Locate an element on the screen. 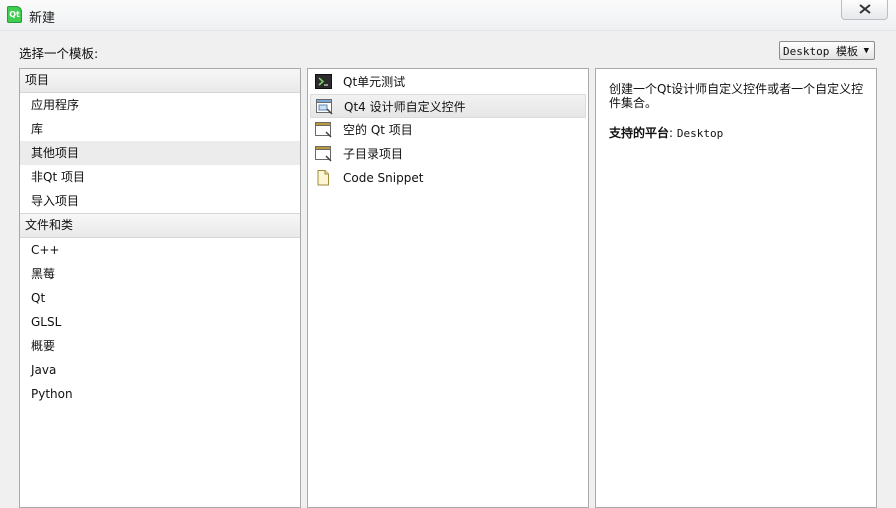  template-item: 空的 Qt 项目 is located at coordinates (448, 130).